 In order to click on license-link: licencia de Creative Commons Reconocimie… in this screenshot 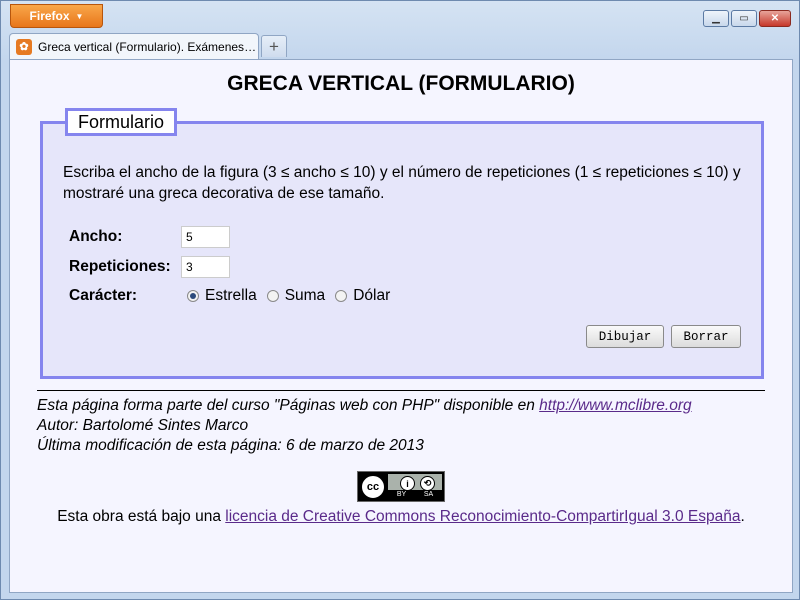, I will do `click(482, 516)`.